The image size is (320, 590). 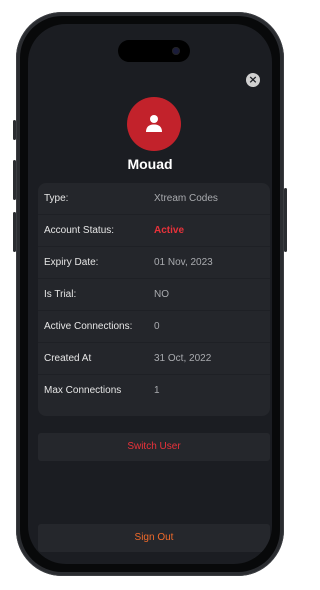 I want to click on detail-row-created-at: Created At 31 Oct, 2022, so click(x=154, y=359).